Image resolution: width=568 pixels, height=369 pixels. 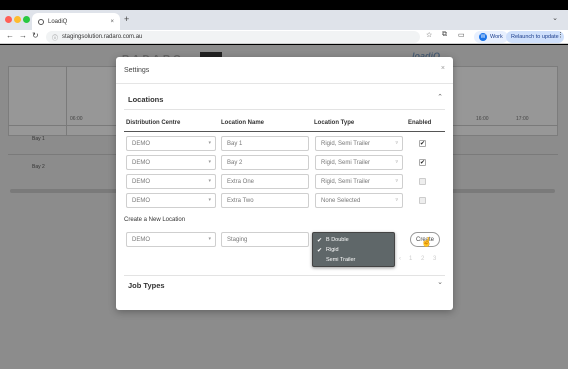 What do you see at coordinates (440, 282) in the screenshot?
I see `chevron-down-icon: ⌄` at bounding box center [440, 282].